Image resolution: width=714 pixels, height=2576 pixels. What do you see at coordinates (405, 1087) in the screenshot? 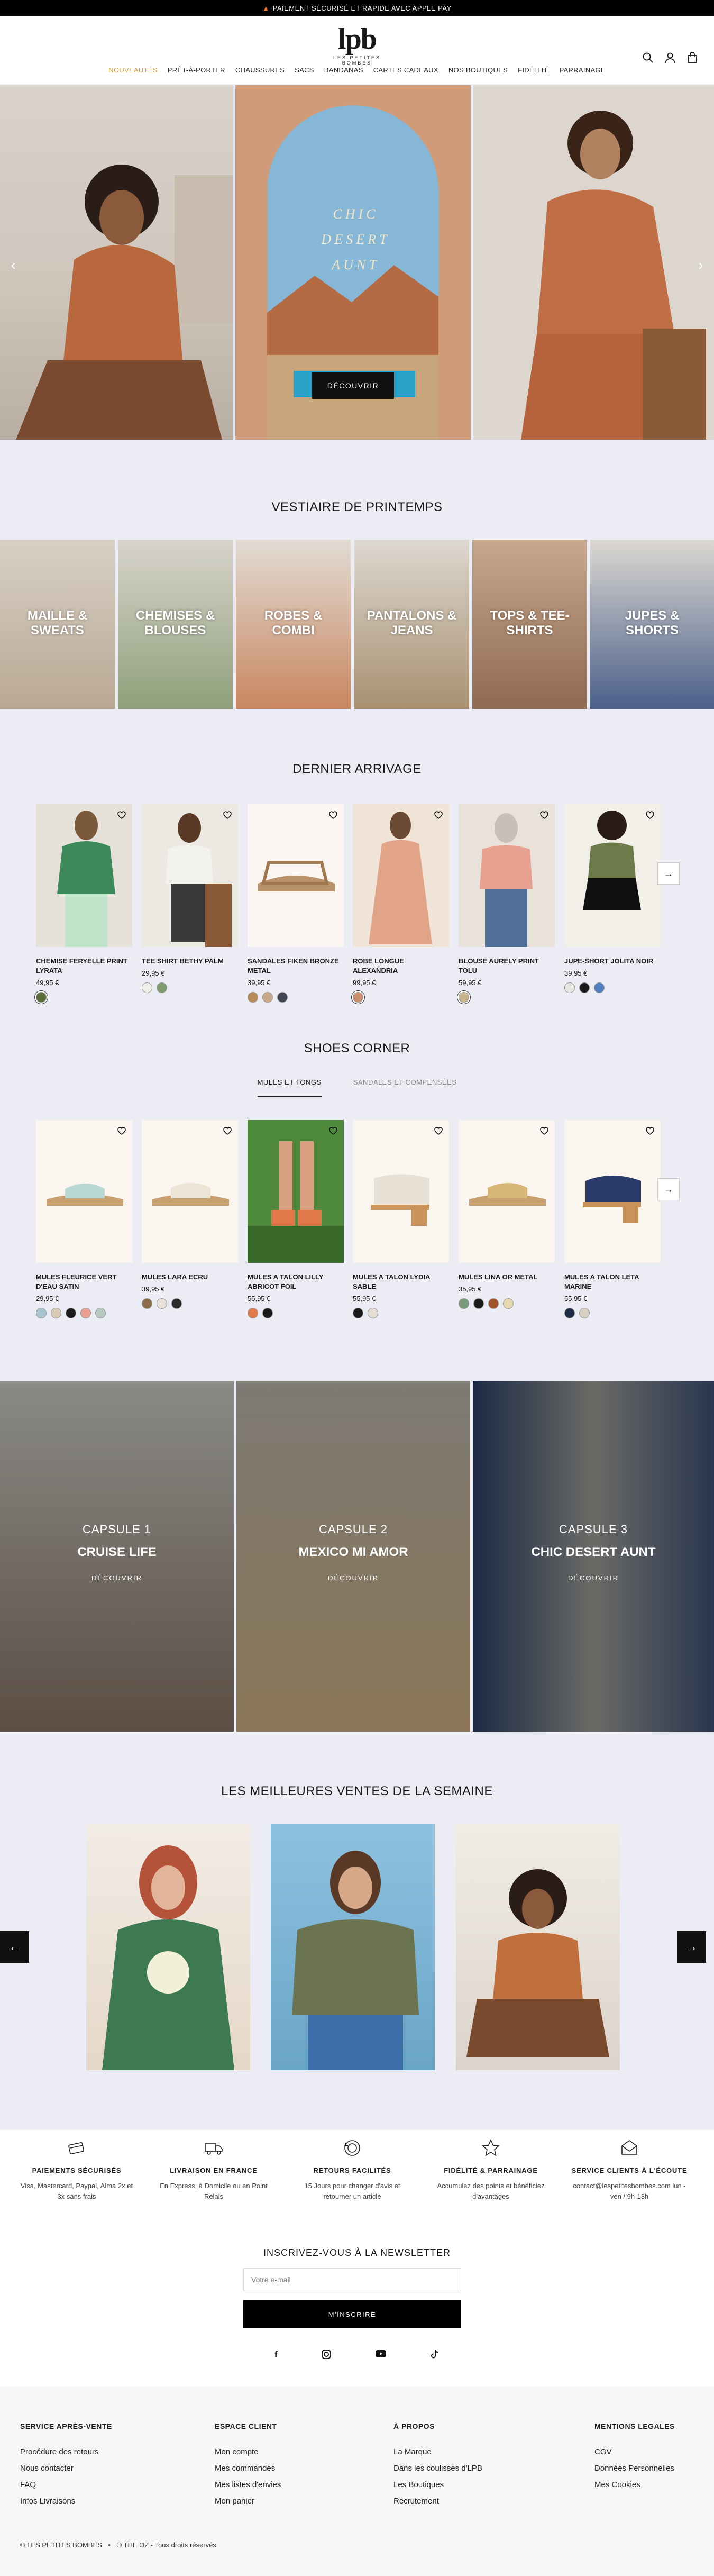
I see `tab-sandales: SANDALES ET COMPENSÉES` at bounding box center [405, 1087].